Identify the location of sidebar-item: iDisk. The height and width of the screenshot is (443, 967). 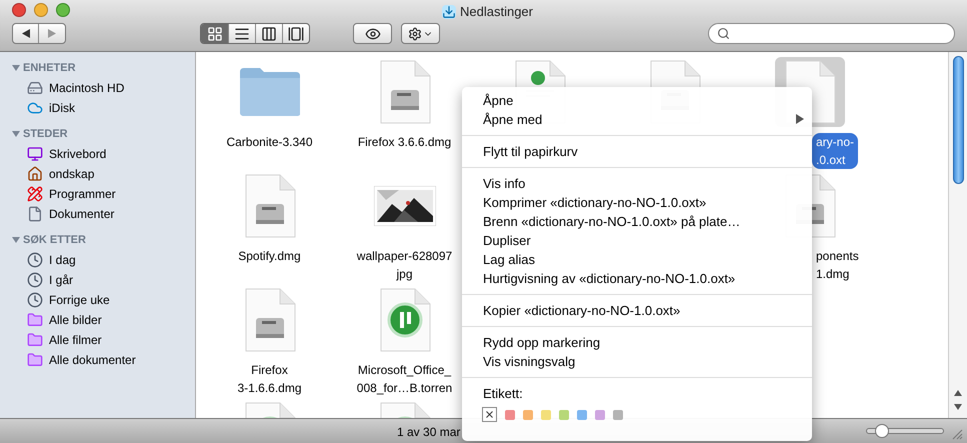
(97, 108).